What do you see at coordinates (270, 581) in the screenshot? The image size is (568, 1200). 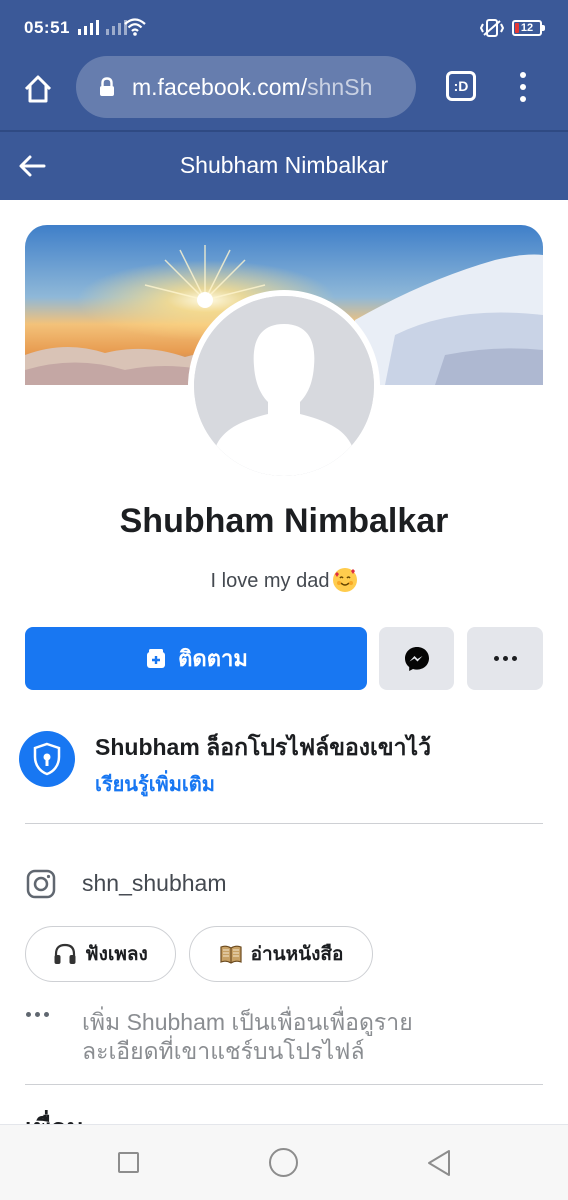 I see `bio-text: I love my dad` at bounding box center [270, 581].